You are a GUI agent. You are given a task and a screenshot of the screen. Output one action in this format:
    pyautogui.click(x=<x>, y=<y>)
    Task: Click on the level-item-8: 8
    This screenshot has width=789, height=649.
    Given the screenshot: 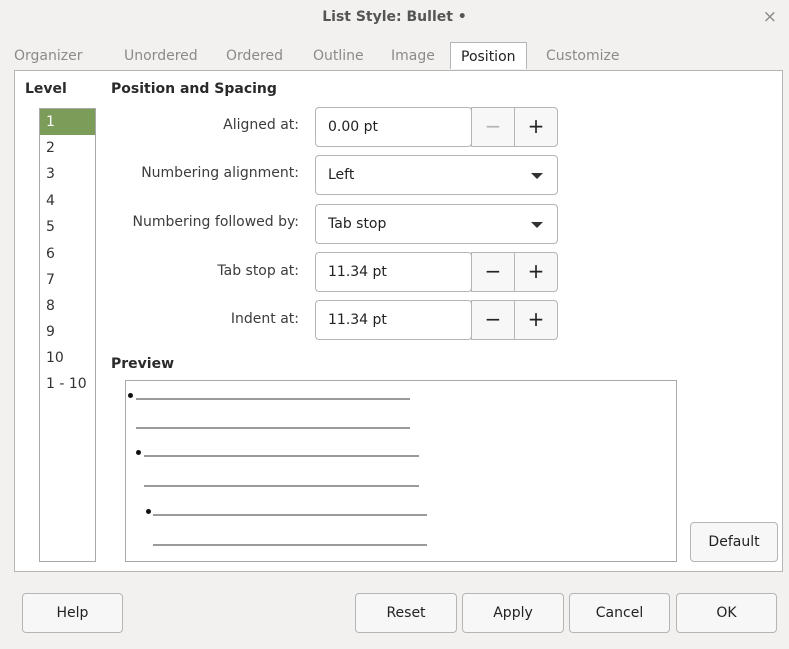 What is the action you would take?
    pyautogui.click(x=67, y=306)
    